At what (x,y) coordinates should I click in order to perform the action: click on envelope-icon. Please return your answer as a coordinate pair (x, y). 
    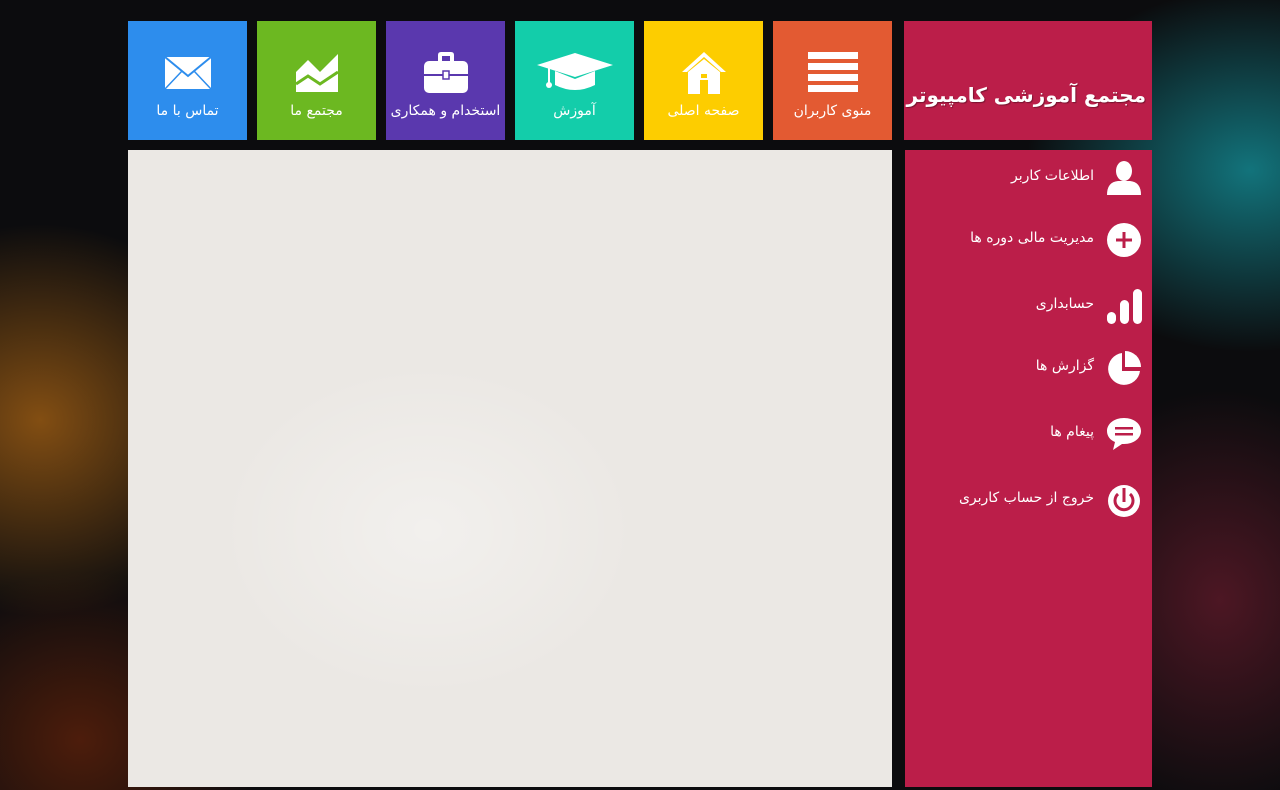
    Looking at the image, I should click on (187, 73).